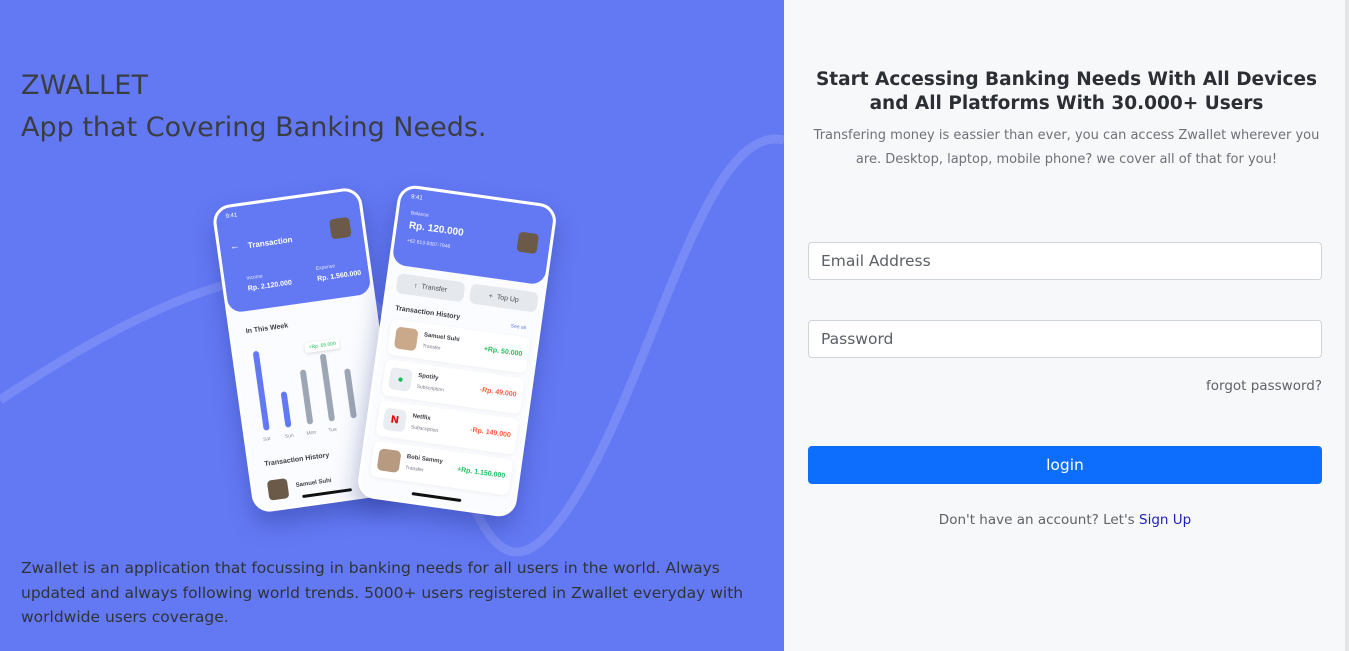 The height and width of the screenshot is (651, 1349). Describe the element at coordinates (270, 243) in the screenshot. I see `phone-title: Transaction` at that location.